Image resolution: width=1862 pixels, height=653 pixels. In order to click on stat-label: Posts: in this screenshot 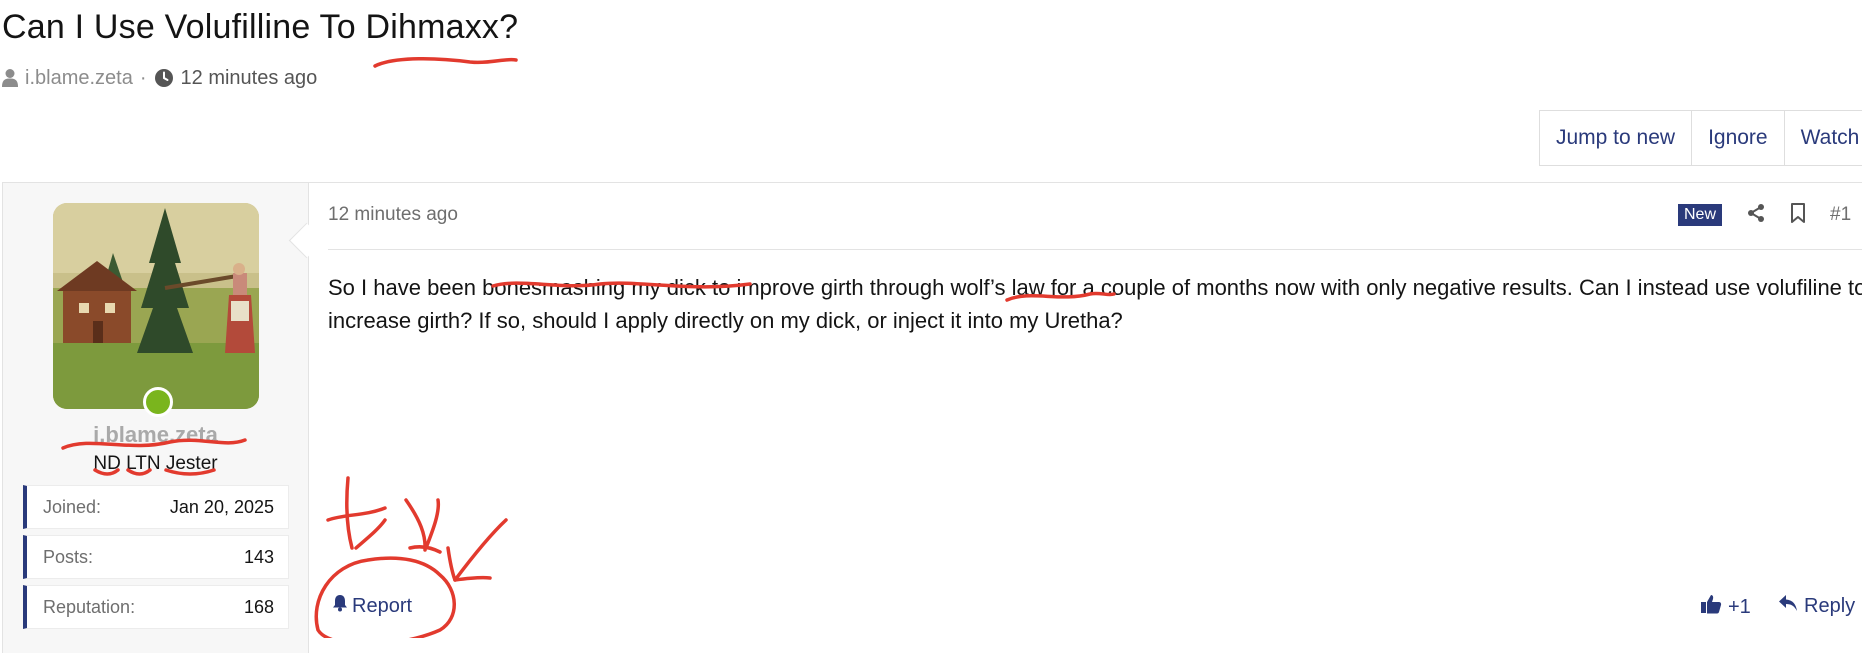, I will do `click(68, 556)`.